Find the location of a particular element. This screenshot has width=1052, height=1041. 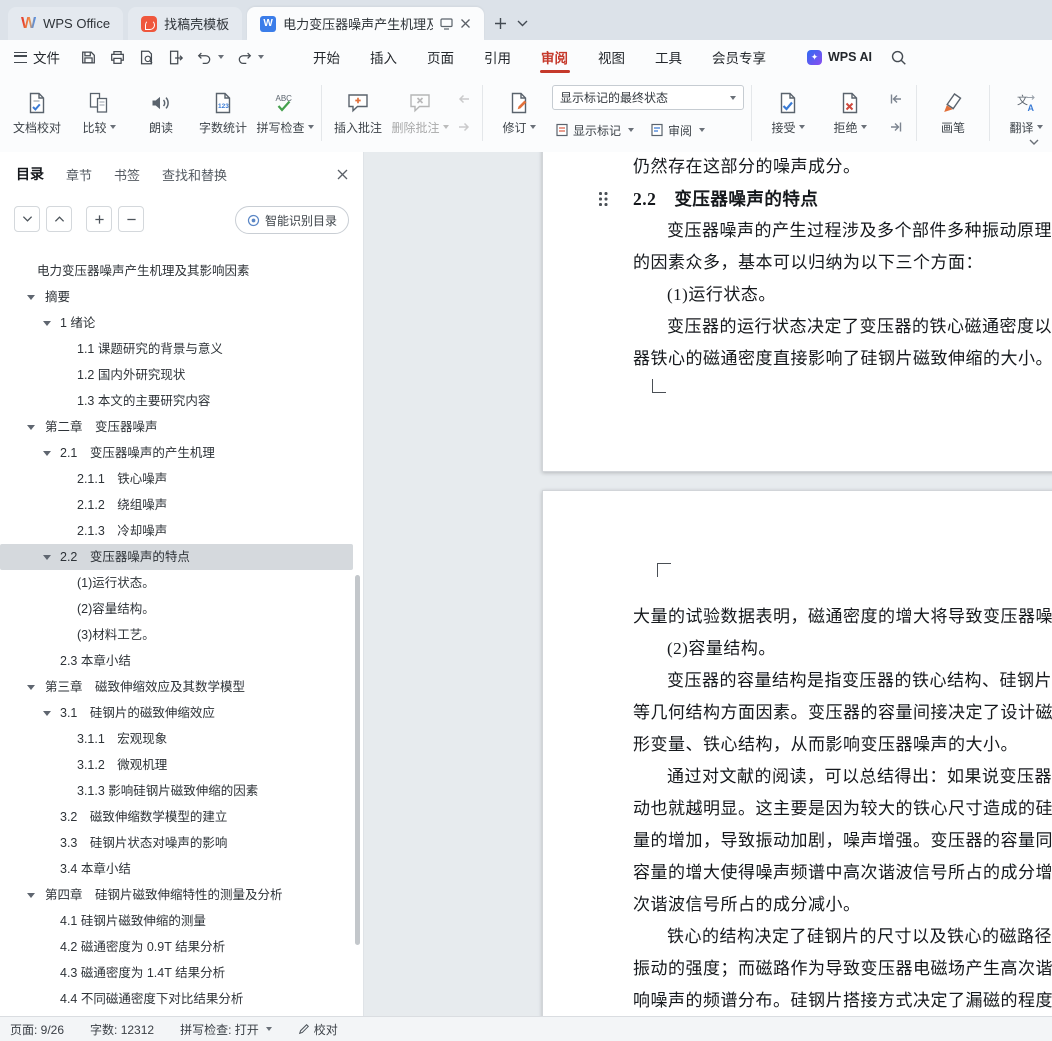

ink-brush-button: 画笔 is located at coordinates (953, 113).